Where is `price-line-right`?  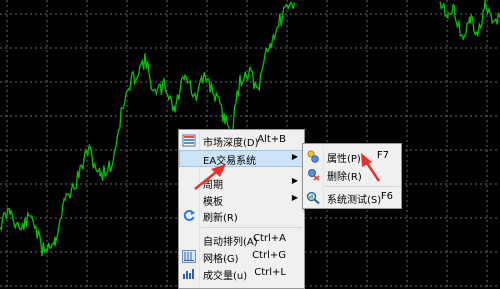 price-line-right is located at coordinates (469, 20).